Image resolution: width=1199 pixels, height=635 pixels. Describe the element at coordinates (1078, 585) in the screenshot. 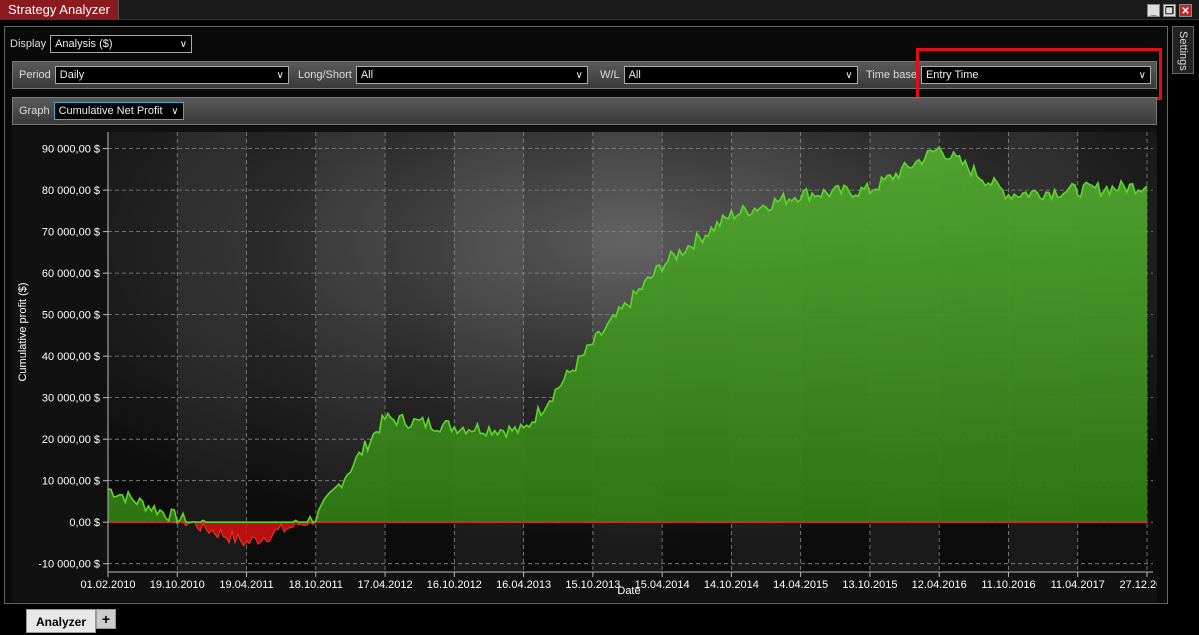

I see `x-tick-label: 11.04.2017` at that location.